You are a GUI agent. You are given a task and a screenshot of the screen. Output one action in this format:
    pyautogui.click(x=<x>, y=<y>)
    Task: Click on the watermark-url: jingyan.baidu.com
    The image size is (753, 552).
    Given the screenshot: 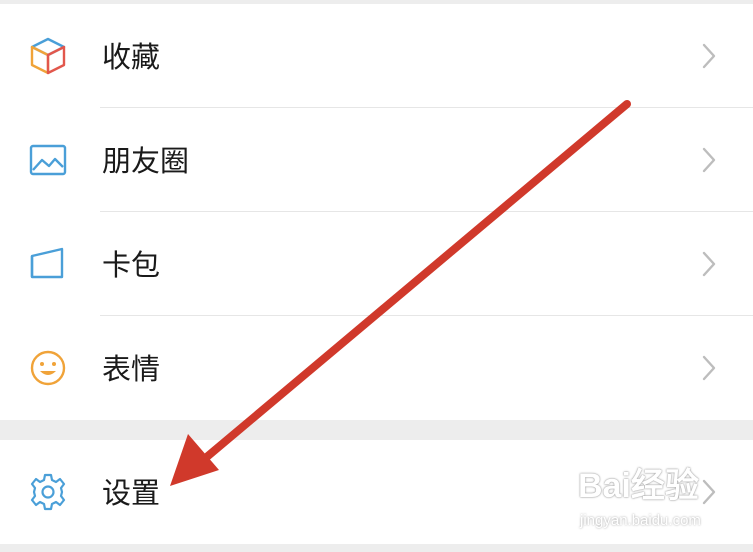 What is the action you would take?
    pyautogui.click(x=640, y=520)
    